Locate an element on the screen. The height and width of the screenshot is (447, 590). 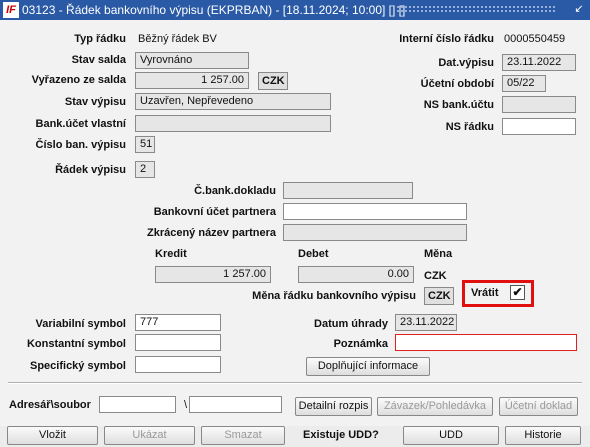
c-bank-doklad-field is located at coordinates (348, 190).